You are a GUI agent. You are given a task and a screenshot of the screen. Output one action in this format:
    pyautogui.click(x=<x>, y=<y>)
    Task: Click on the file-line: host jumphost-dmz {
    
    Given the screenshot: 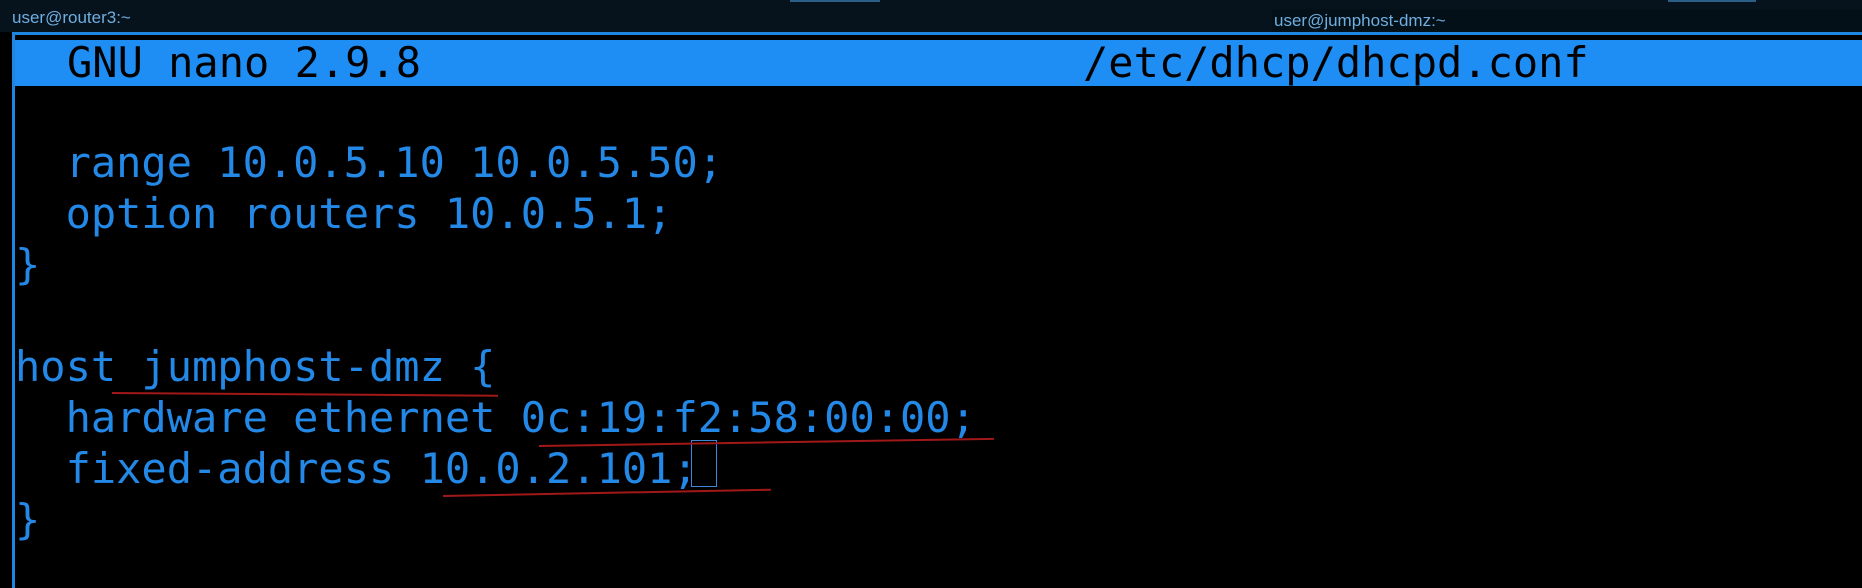 What is the action you would take?
    pyautogui.click(x=255, y=366)
    